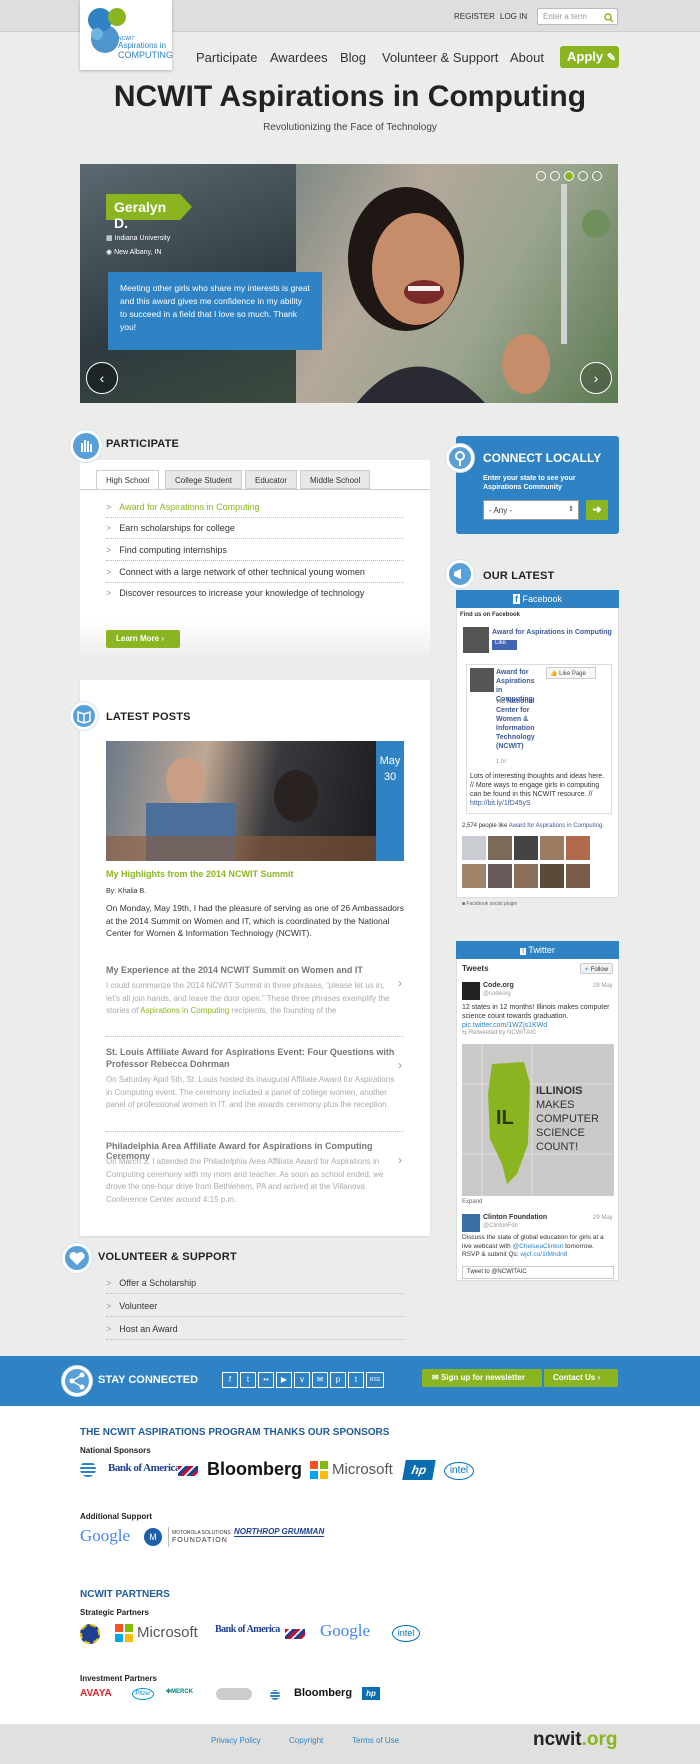 This screenshot has width=700, height=1764. I want to click on tweet2-mention: @ChelseaClinton, so click(538, 1246).